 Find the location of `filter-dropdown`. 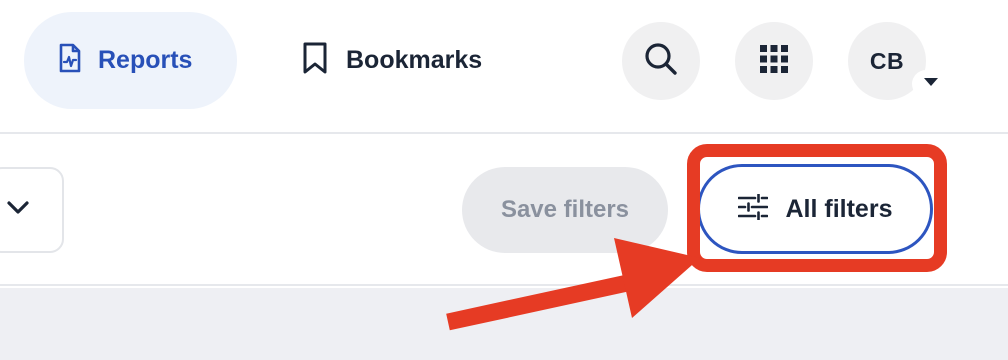

filter-dropdown is located at coordinates (32, 210).